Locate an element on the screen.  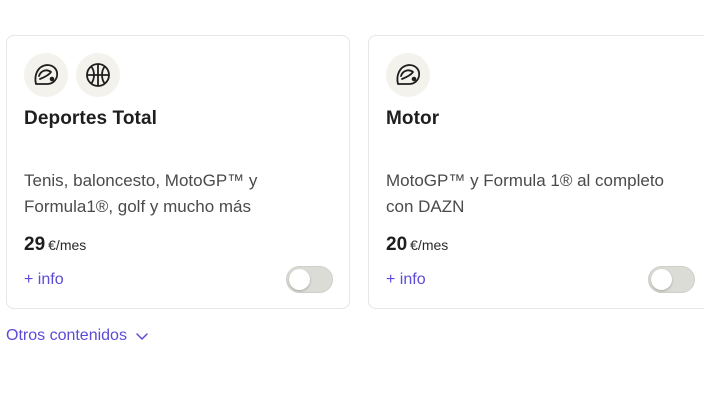
card-price: 29 €/mes is located at coordinates (55, 245).